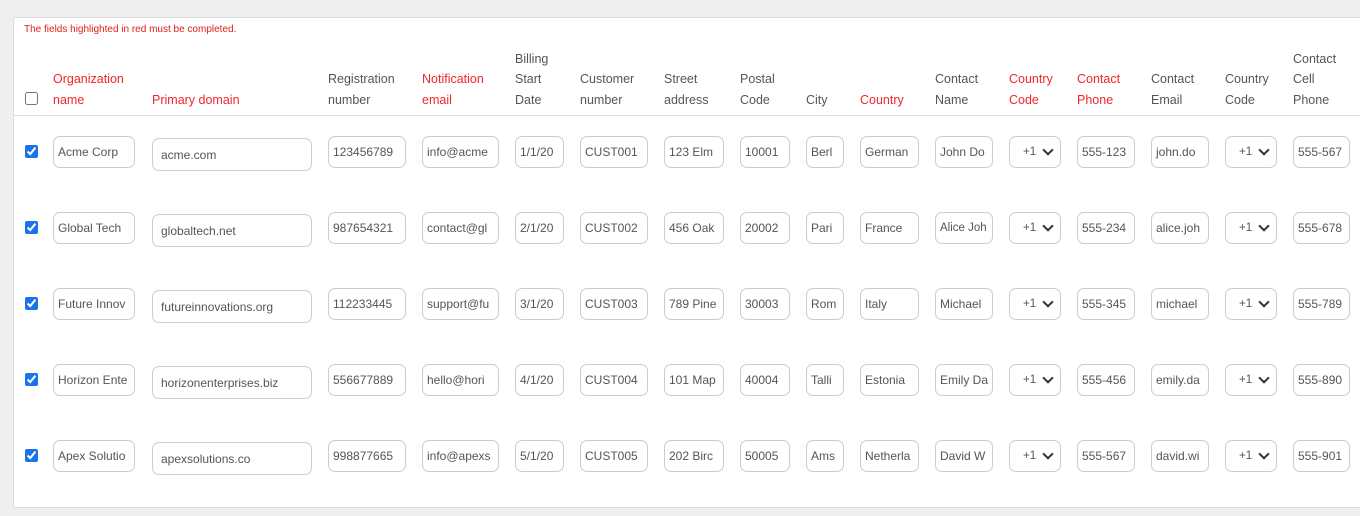 Image resolution: width=1360 pixels, height=516 pixels. Describe the element at coordinates (31, 98) in the screenshot. I see `select-all-checkbox` at that location.